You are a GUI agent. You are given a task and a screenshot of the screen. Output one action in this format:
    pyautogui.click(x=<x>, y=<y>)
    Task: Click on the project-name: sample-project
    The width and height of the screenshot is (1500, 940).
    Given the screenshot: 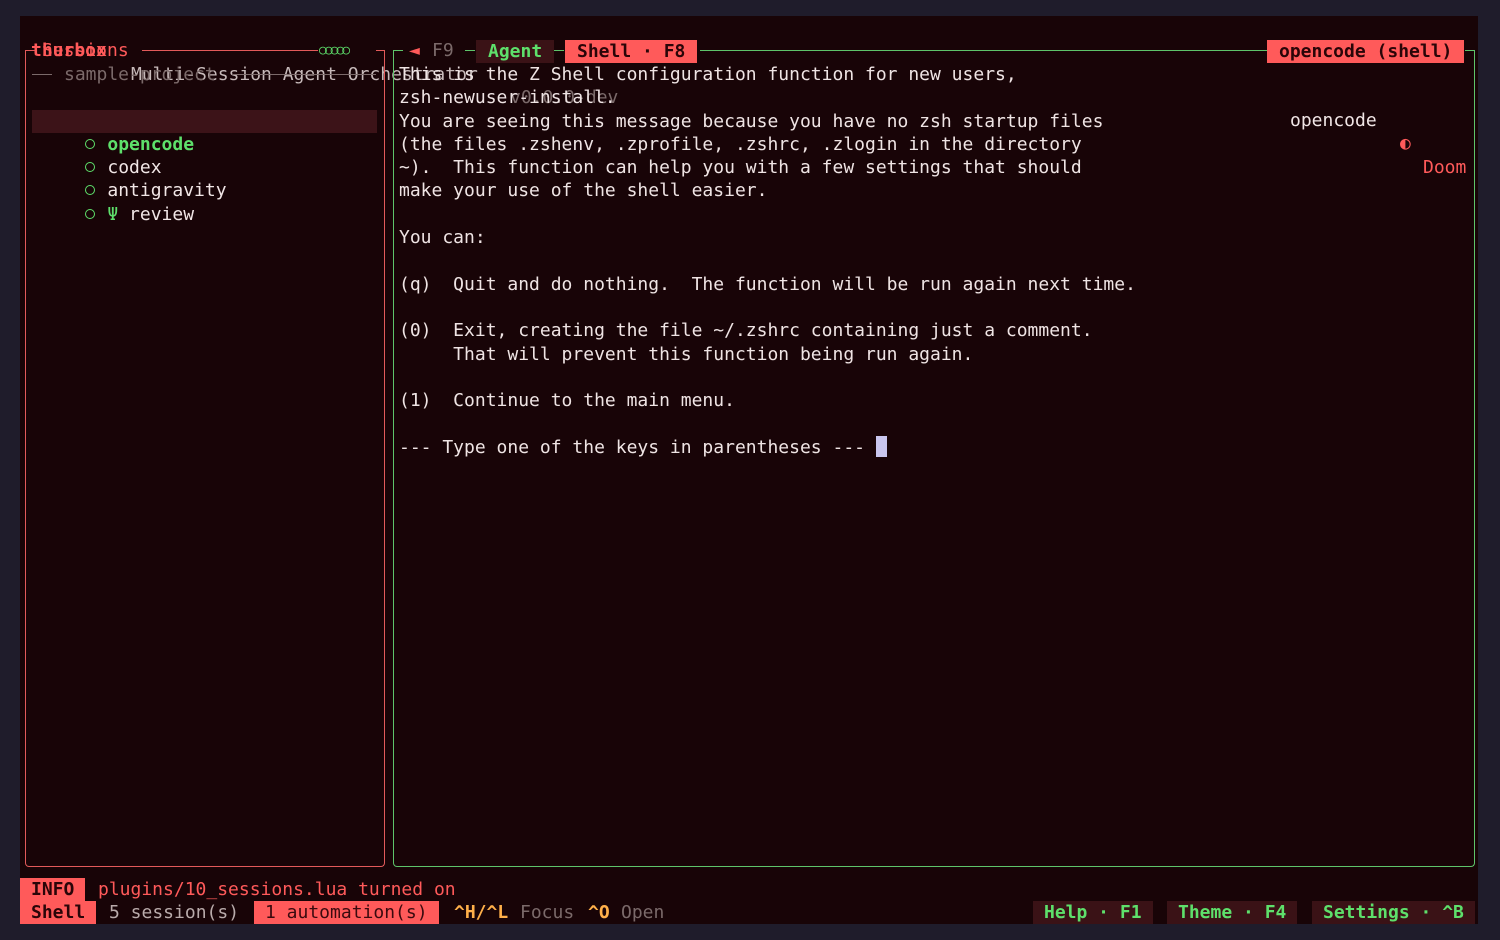 What is the action you would take?
    pyautogui.click(x=140, y=74)
    